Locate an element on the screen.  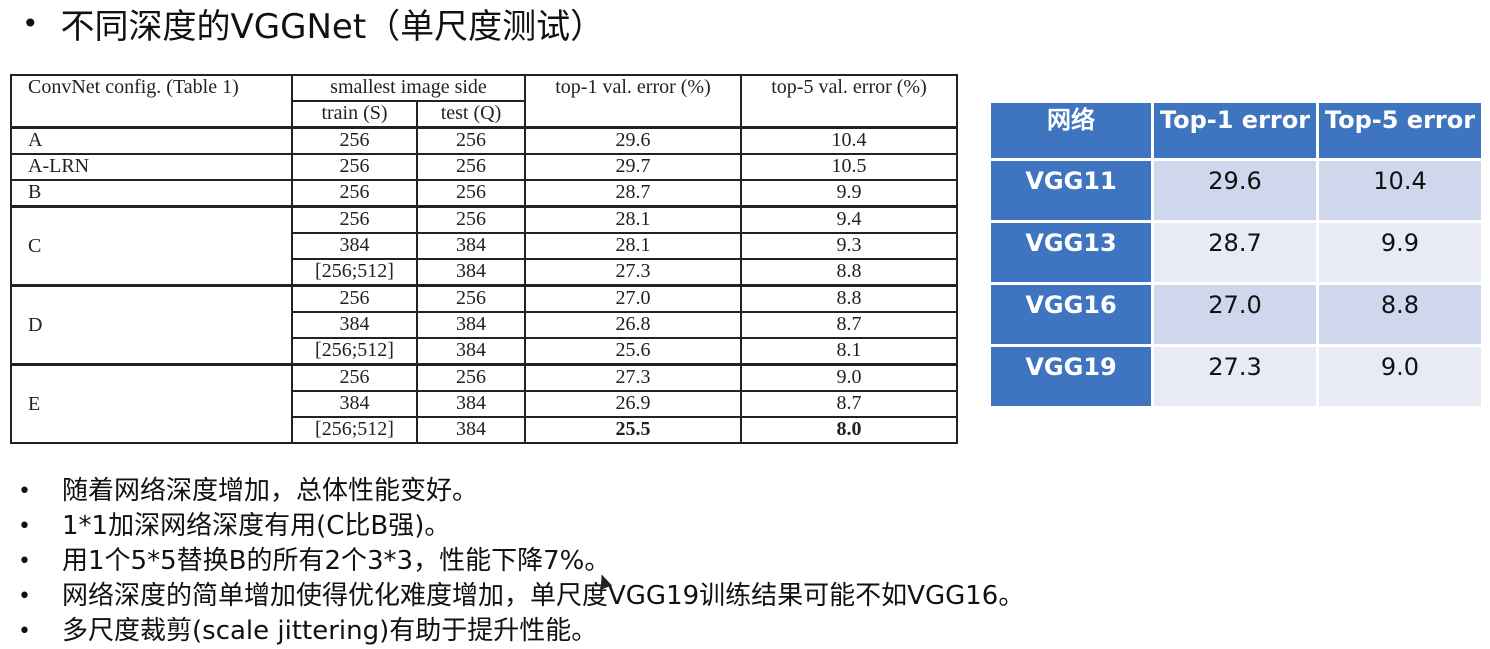
top5-cell: 9.9 is located at coordinates (849, 193).